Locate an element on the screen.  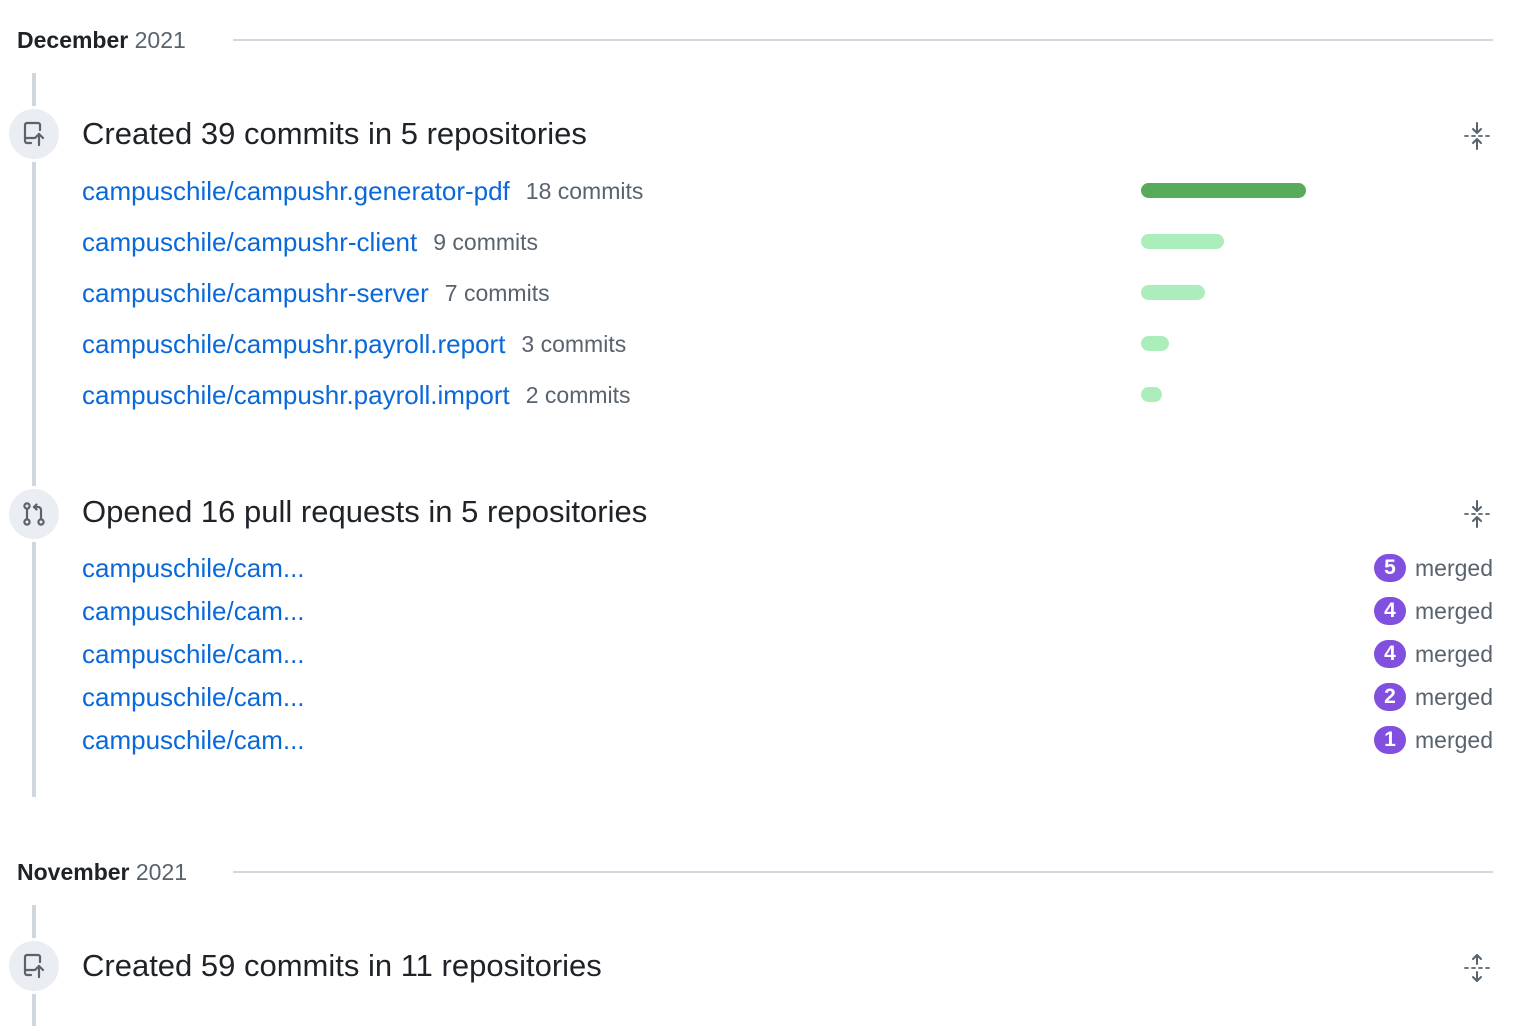
unfold-icon is located at coordinates (1477, 968).